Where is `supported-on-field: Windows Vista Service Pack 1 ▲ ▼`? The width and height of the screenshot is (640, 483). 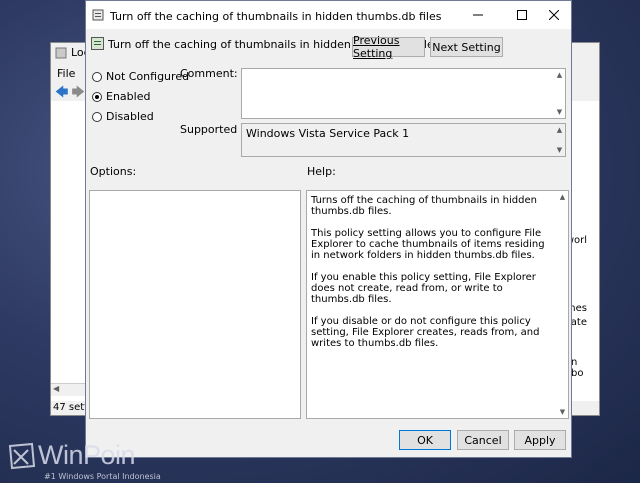 supported-on-field: Windows Vista Service Pack 1 ▲ ▼ is located at coordinates (403, 140).